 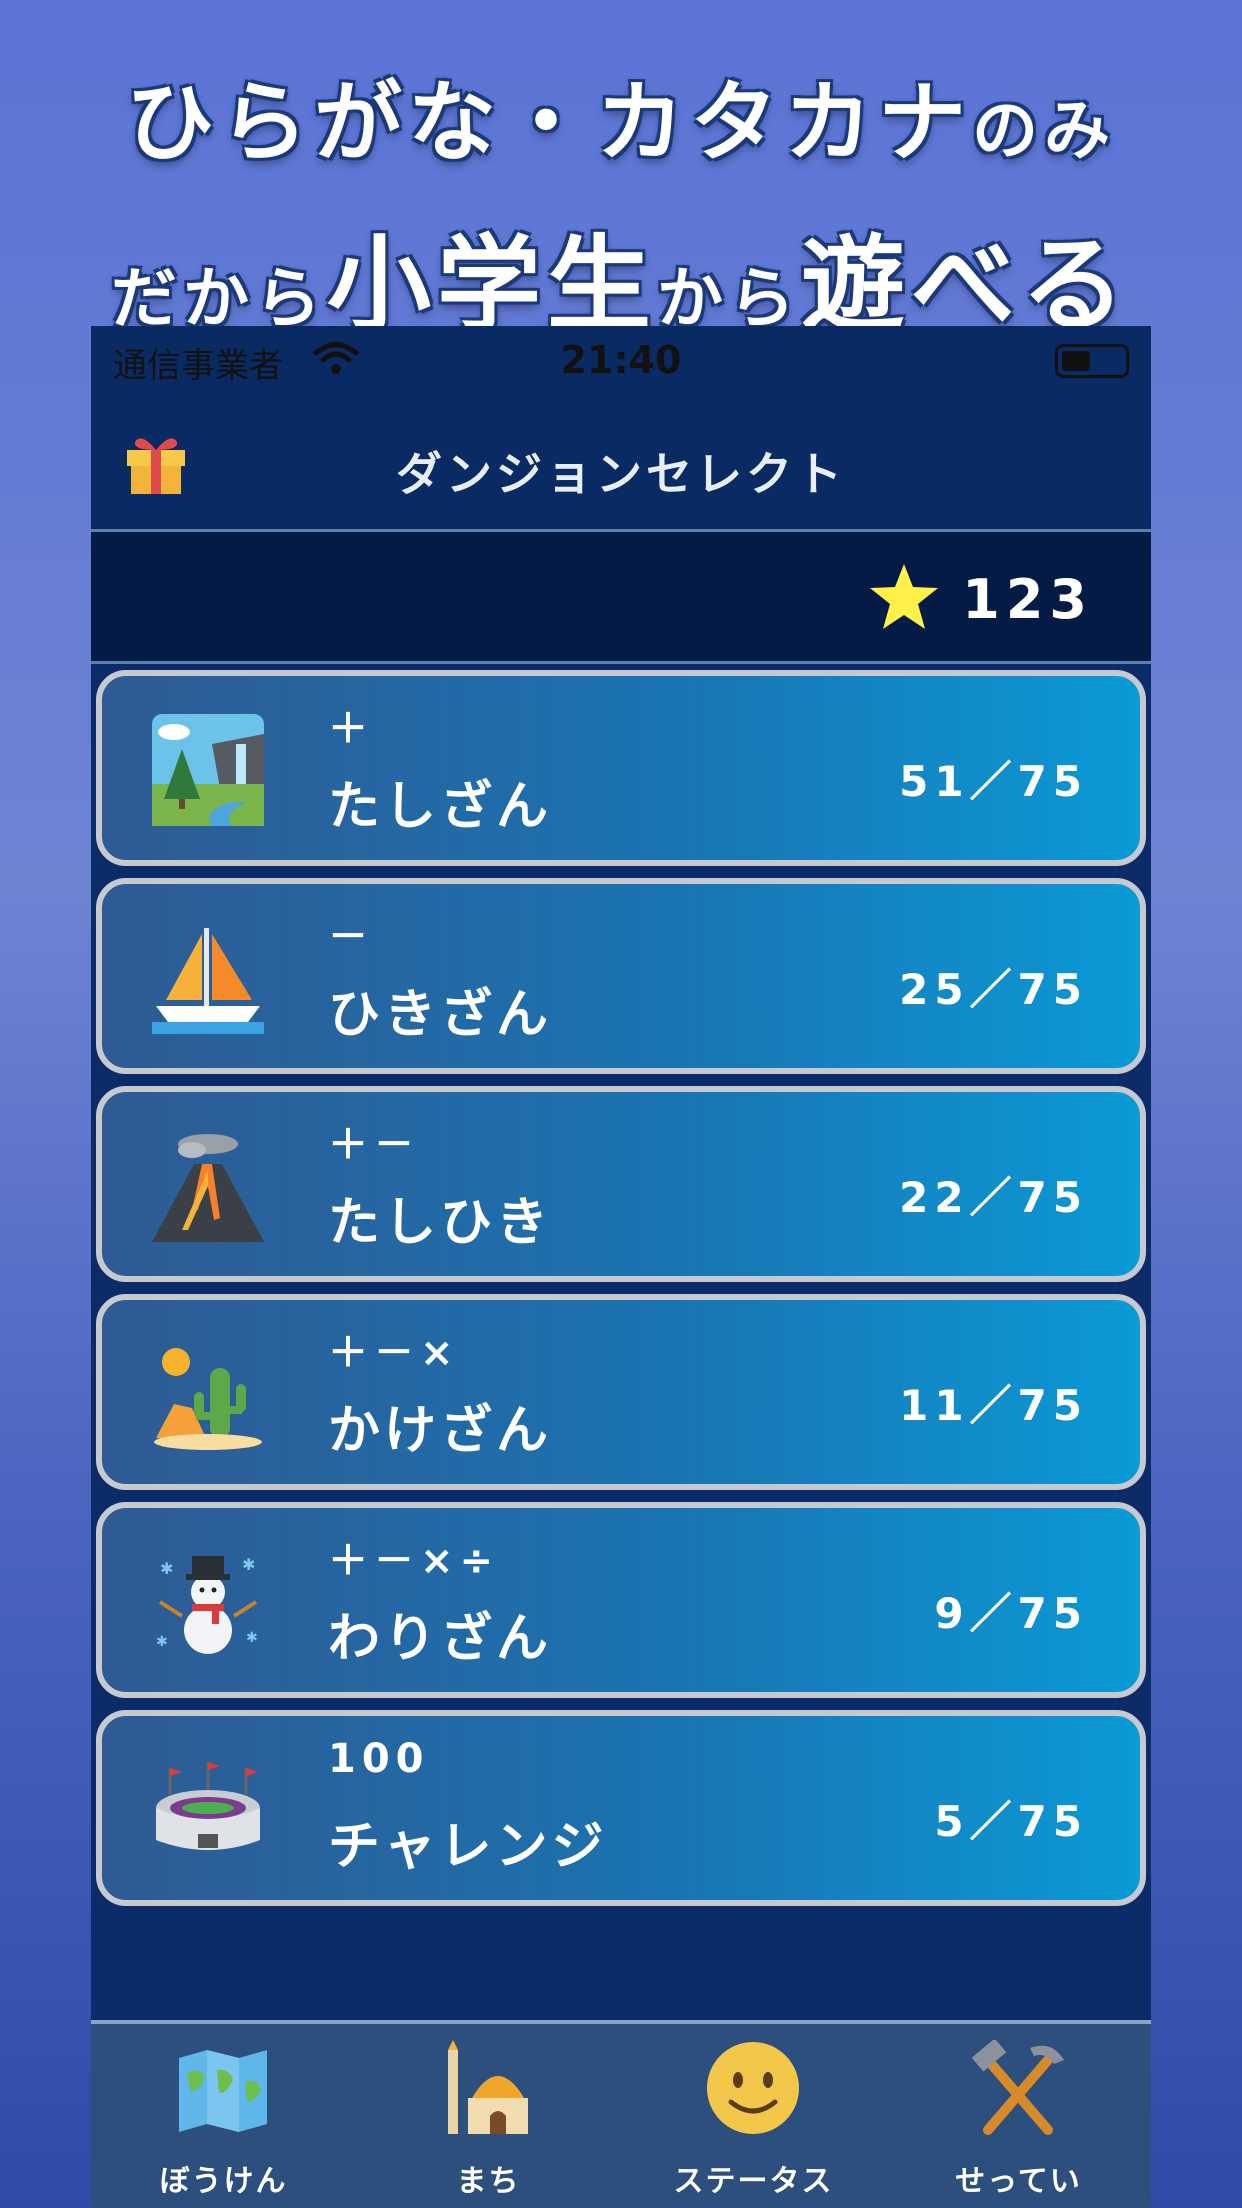 I want to click on hammer-pick-icon, so click(x=1018, y=2089).